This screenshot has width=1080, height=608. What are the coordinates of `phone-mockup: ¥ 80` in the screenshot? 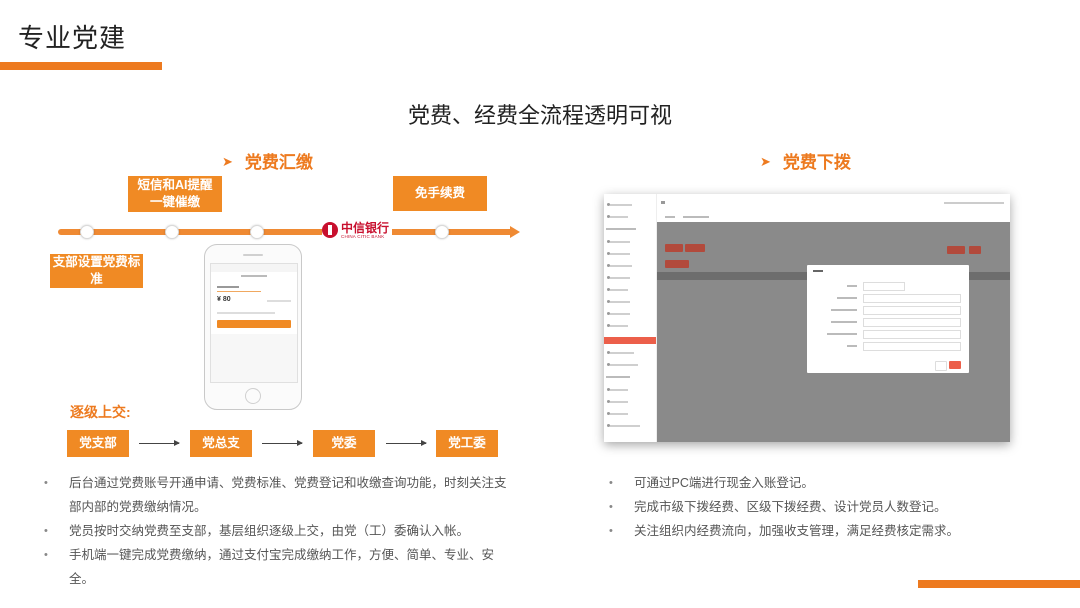 It's located at (253, 327).